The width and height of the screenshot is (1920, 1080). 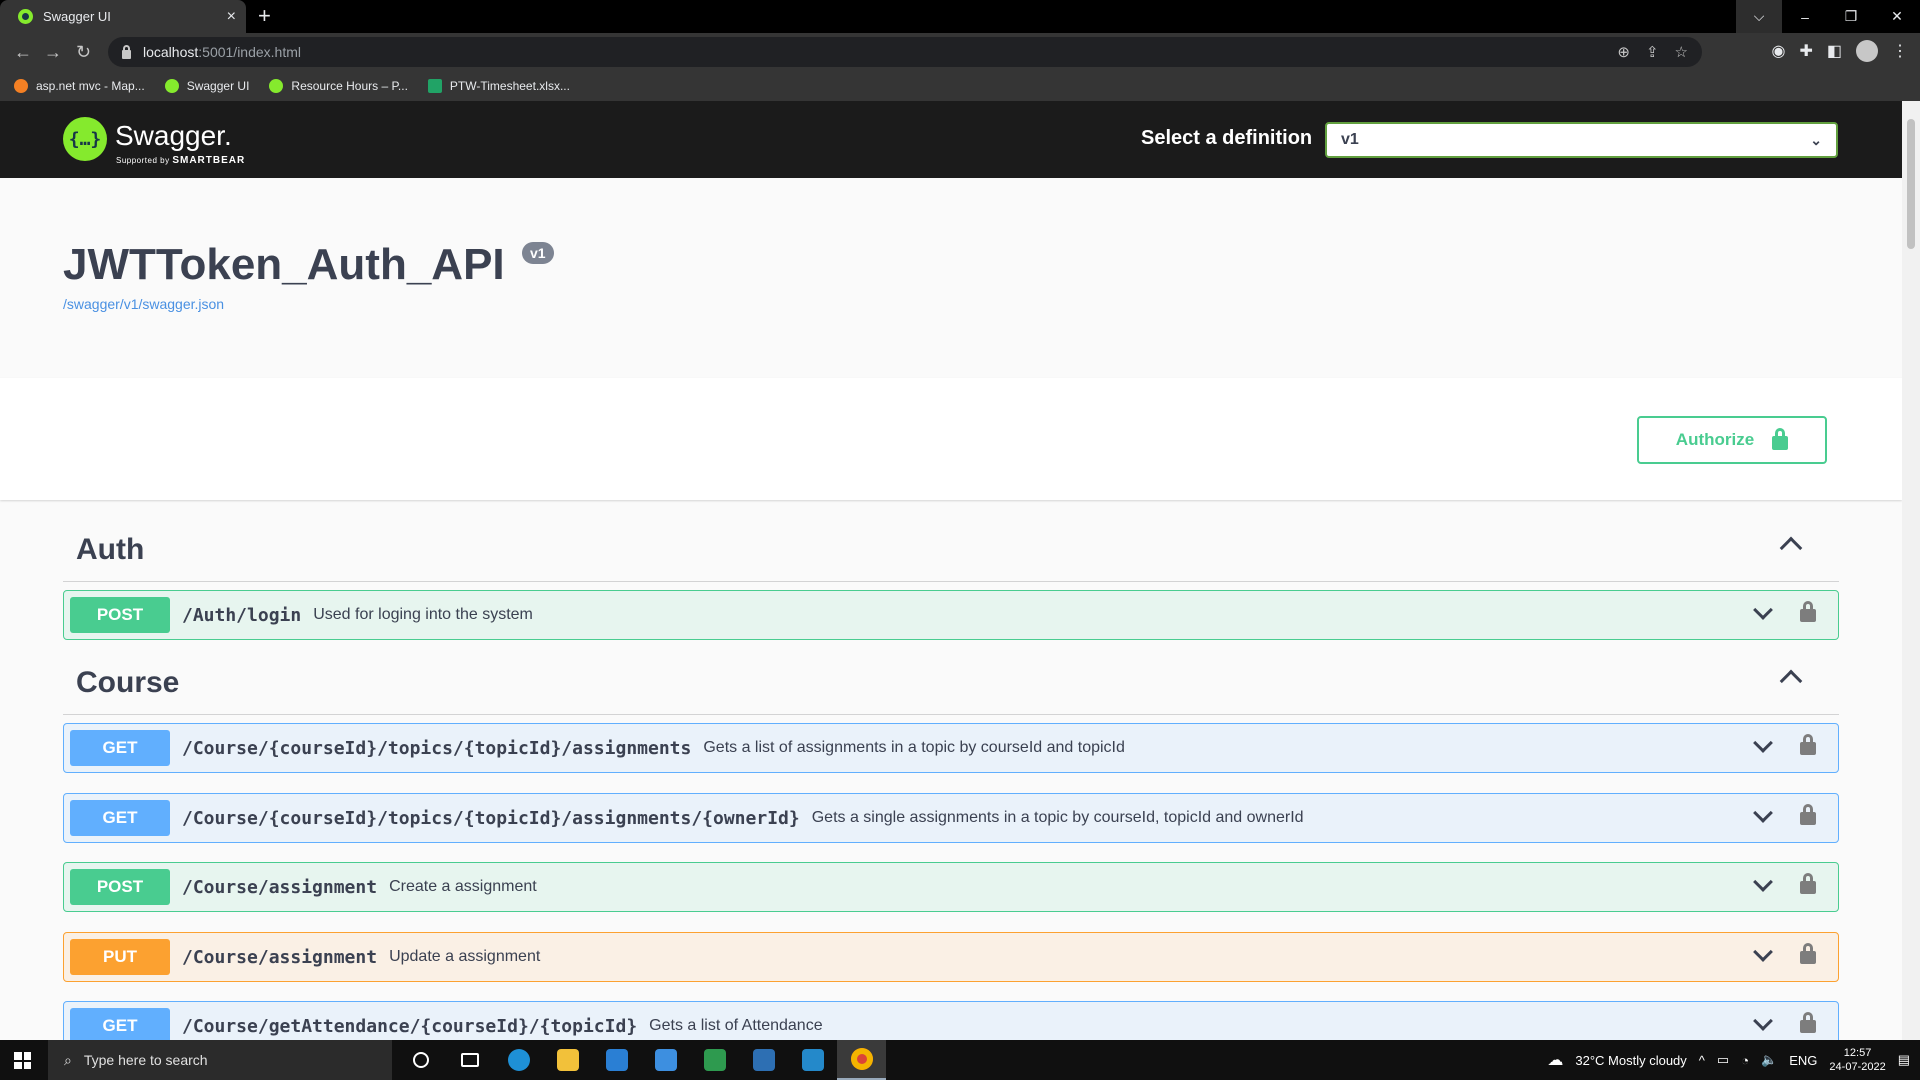 What do you see at coordinates (1623, 52) in the screenshot?
I see `zoom-icon: ⊕` at bounding box center [1623, 52].